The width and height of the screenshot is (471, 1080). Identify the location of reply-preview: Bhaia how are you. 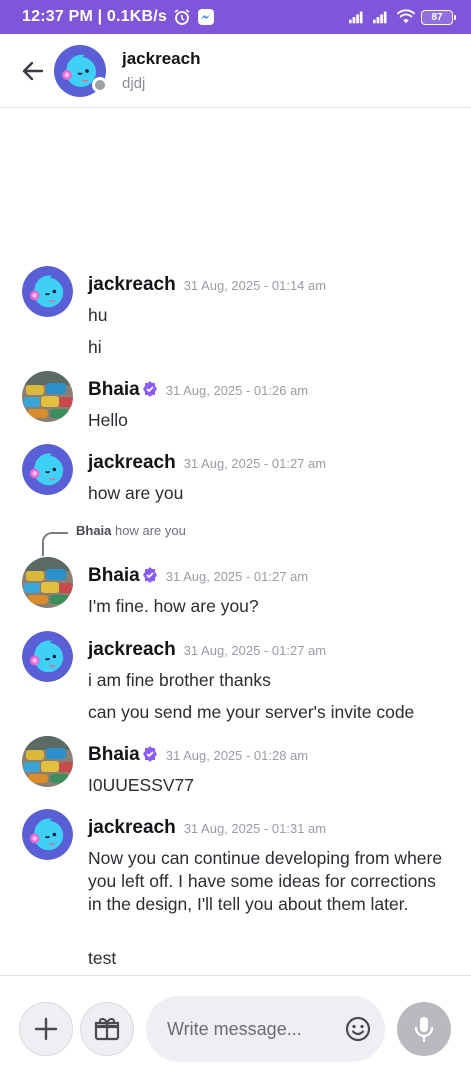
(131, 530).